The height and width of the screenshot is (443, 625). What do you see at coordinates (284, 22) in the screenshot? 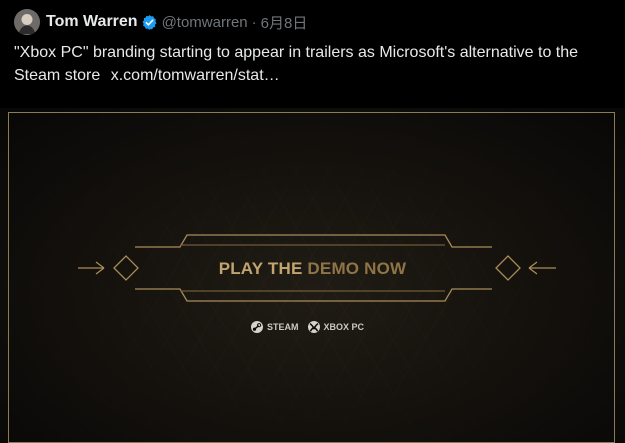
I see `tweet-date: 6月8日` at bounding box center [284, 22].